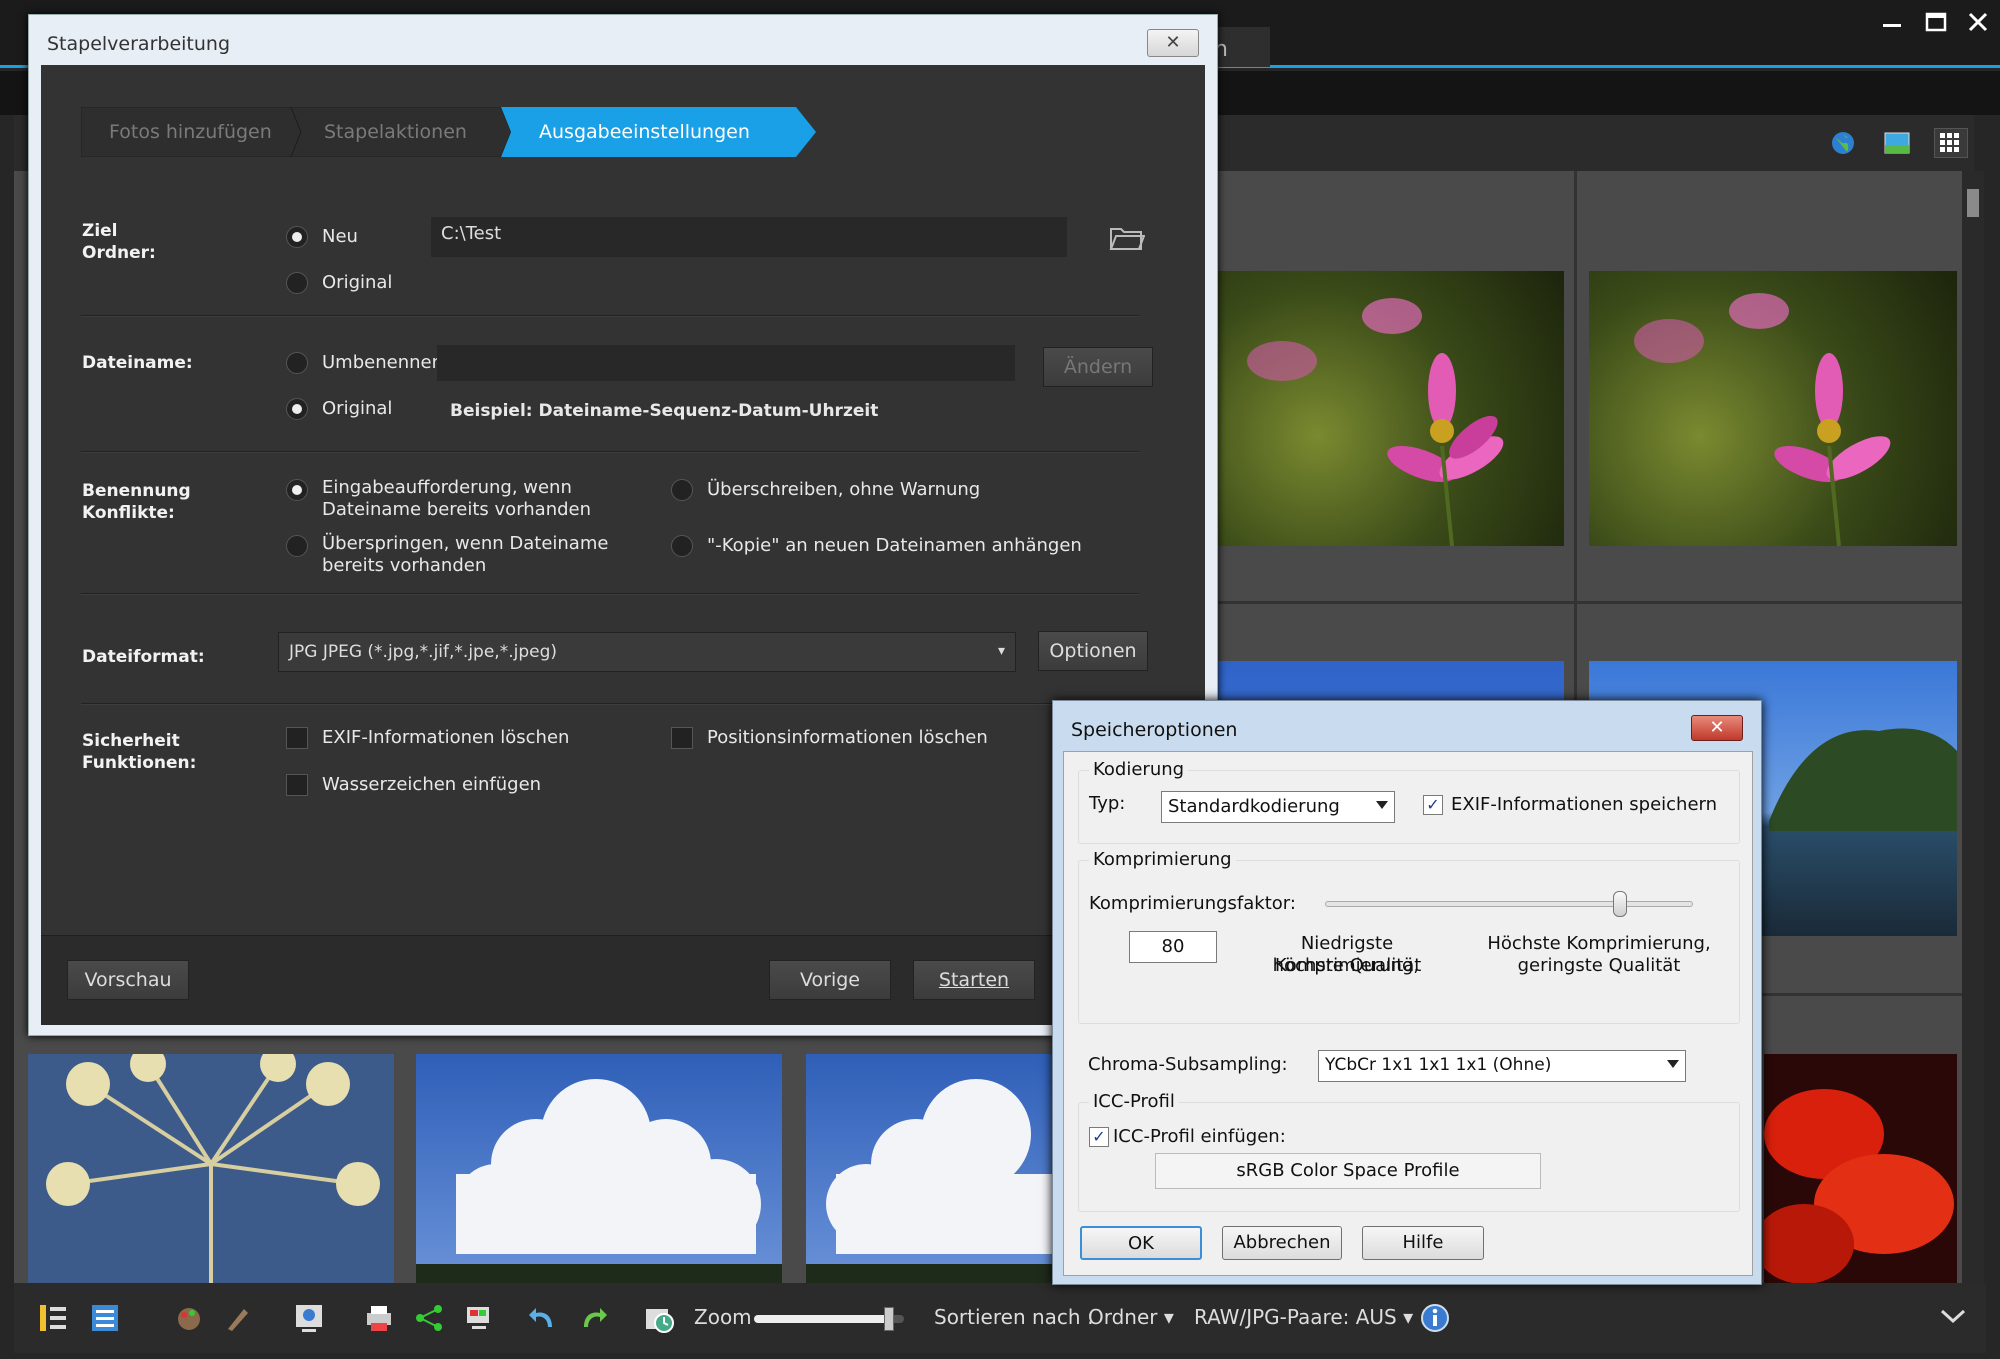 The width and height of the screenshot is (2000, 1359). What do you see at coordinates (297, 785) in the screenshot?
I see `watermark-checkbox` at bounding box center [297, 785].